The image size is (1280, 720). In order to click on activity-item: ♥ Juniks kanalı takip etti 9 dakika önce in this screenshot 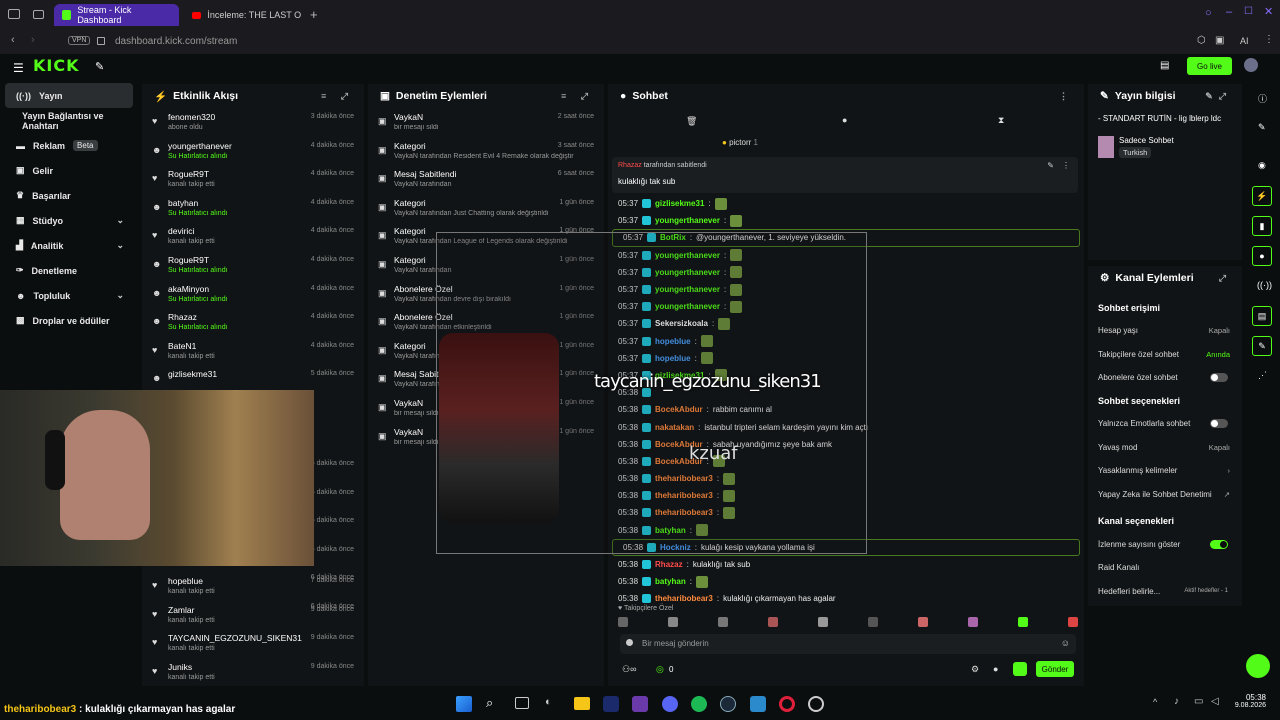, I will do `click(253, 672)`.